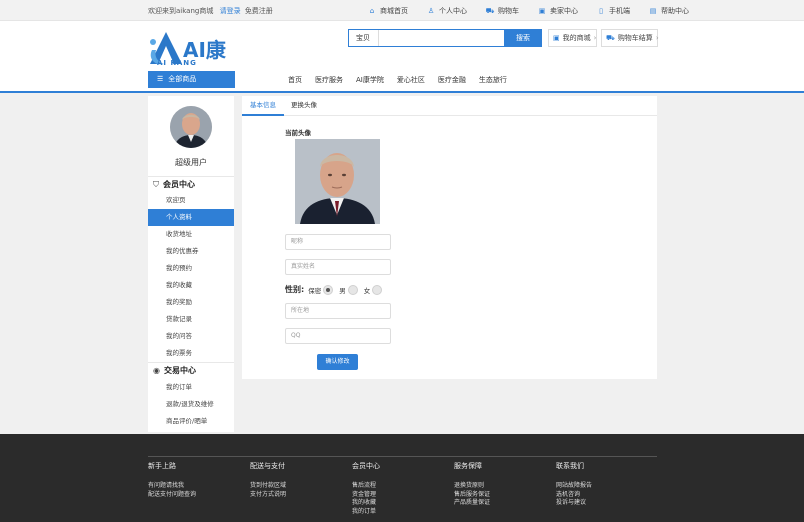 This screenshot has width=804, height=522. Describe the element at coordinates (156, 184) in the screenshot. I see `member-icon: ⛉` at that location.